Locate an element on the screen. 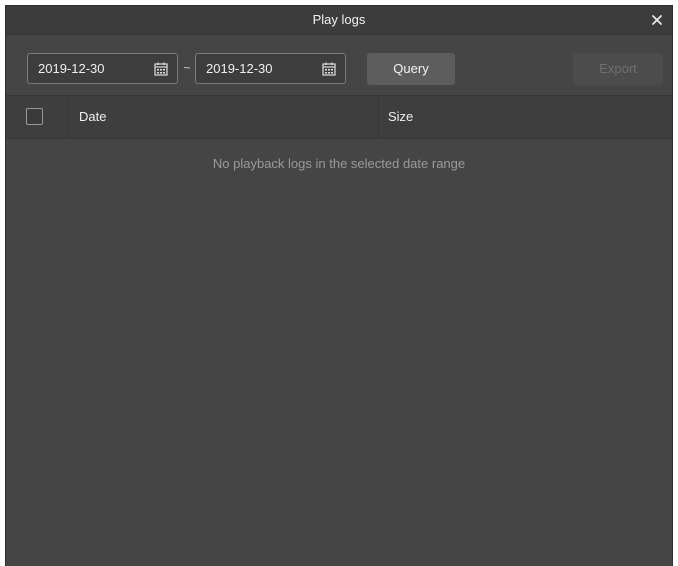 Image resolution: width=678 pixels, height=566 pixels. query-button: Query is located at coordinates (411, 69).